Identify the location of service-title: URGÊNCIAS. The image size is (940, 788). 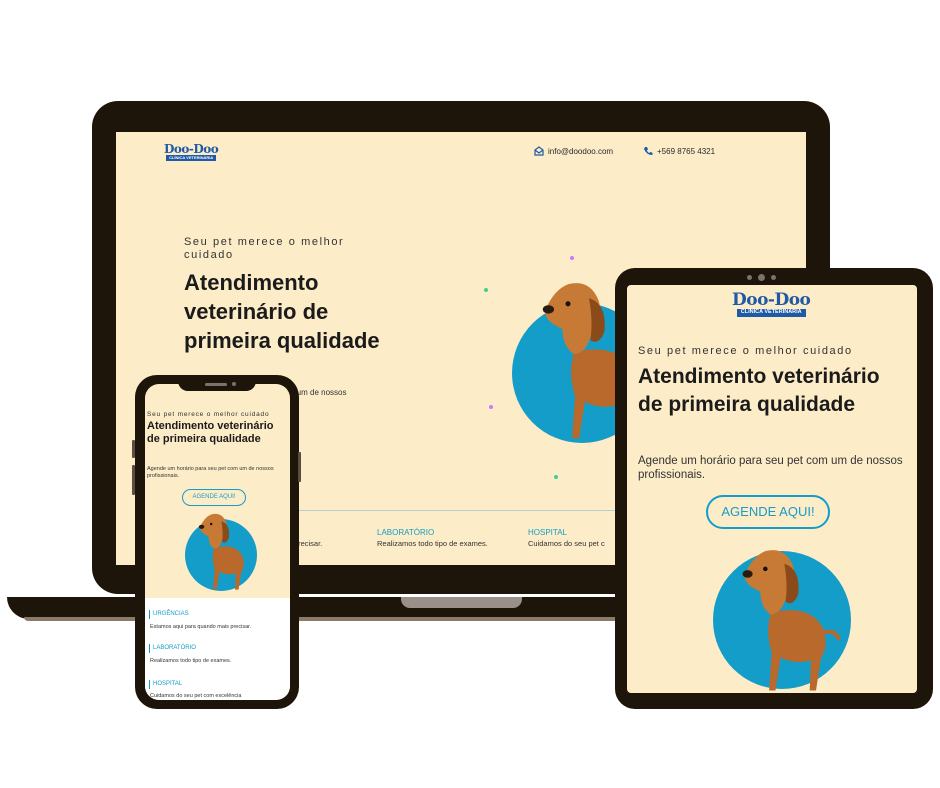
(171, 614).